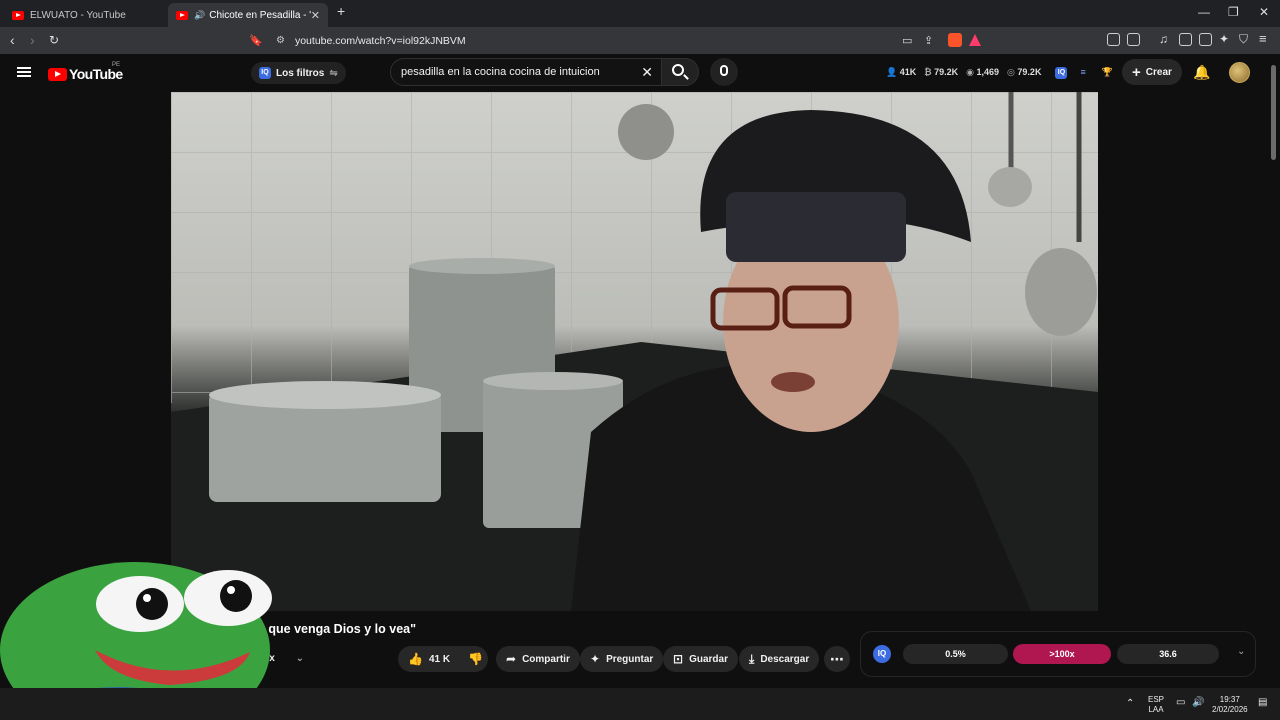  I want to click on youtube-logo-text: YouTube, so click(96, 74).